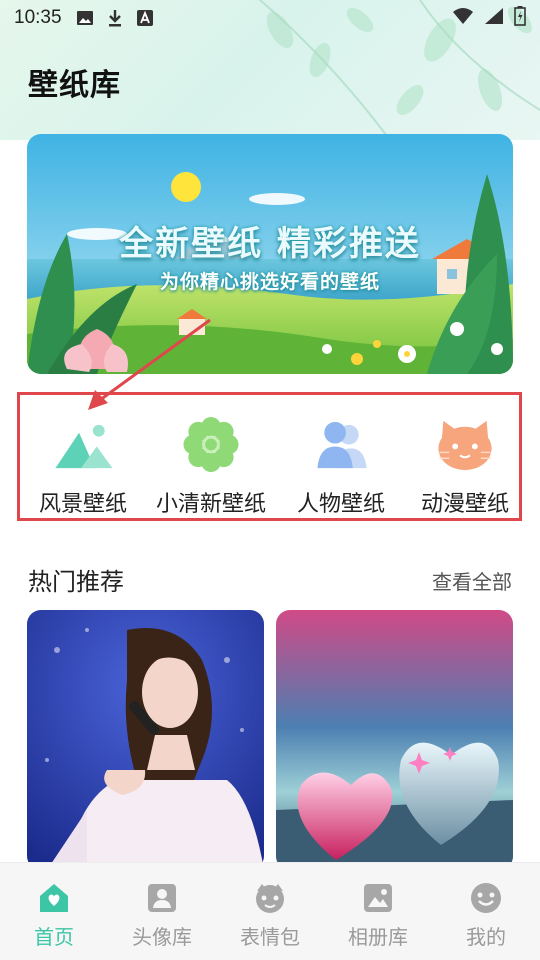  What do you see at coordinates (465, 445) in the screenshot?
I see `cat-icon` at bounding box center [465, 445].